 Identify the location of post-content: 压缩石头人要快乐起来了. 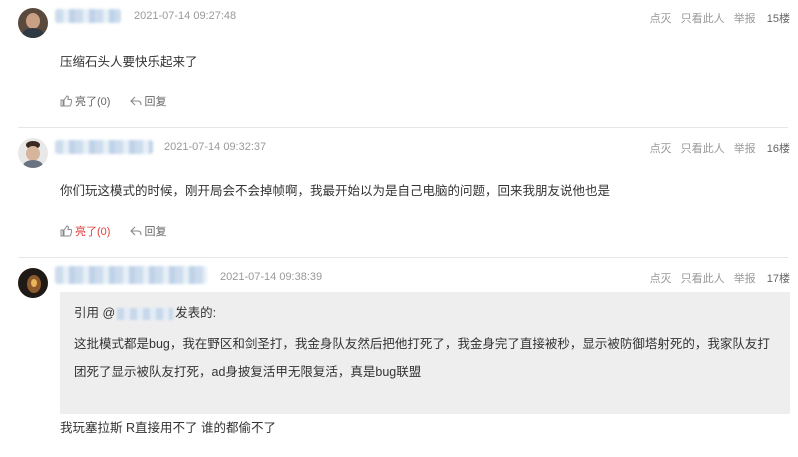
(129, 62).